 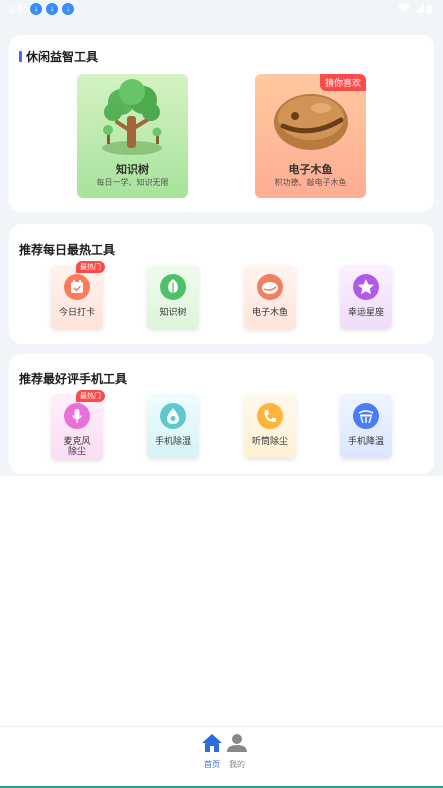 I want to click on recommend-badge: 猜你喜欢, so click(x=342, y=82).